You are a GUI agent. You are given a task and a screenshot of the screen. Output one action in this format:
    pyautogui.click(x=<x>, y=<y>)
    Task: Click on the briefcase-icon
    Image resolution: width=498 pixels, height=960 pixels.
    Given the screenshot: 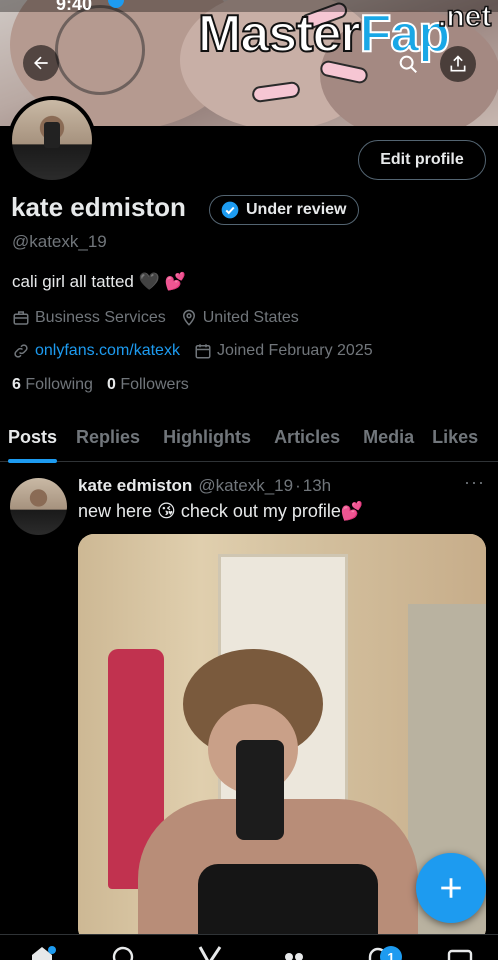 What is the action you would take?
    pyautogui.click(x=21, y=318)
    